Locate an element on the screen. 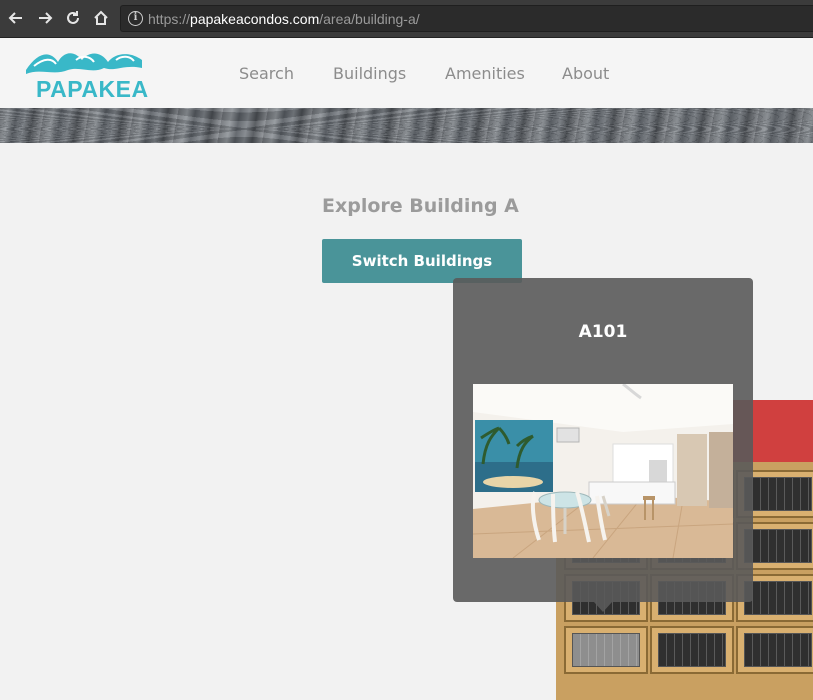 This screenshot has width=813, height=700. url-path: /area/building-a/ is located at coordinates (369, 19).